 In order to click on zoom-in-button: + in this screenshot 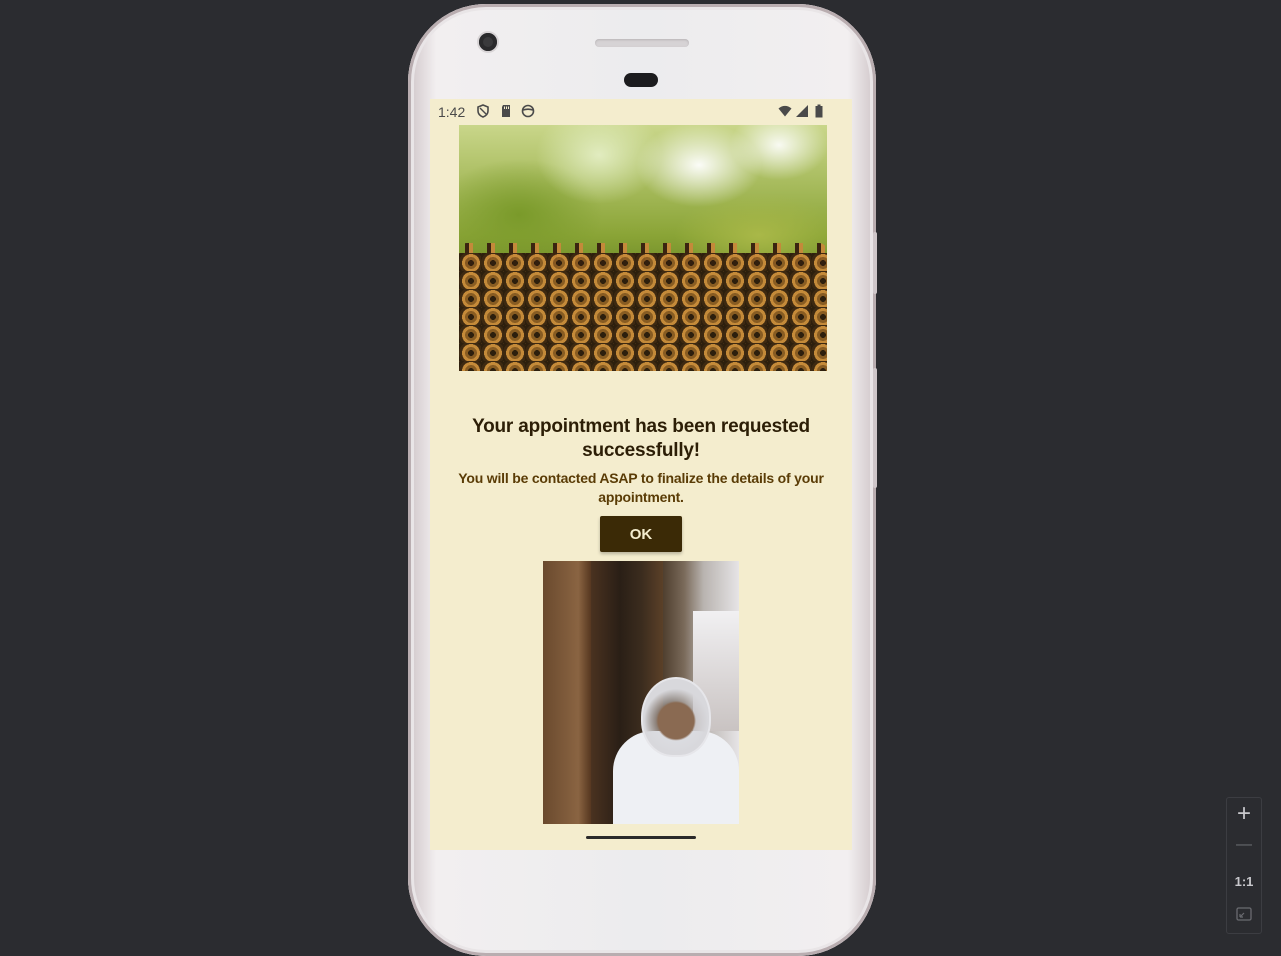, I will do `click(1244, 814)`.